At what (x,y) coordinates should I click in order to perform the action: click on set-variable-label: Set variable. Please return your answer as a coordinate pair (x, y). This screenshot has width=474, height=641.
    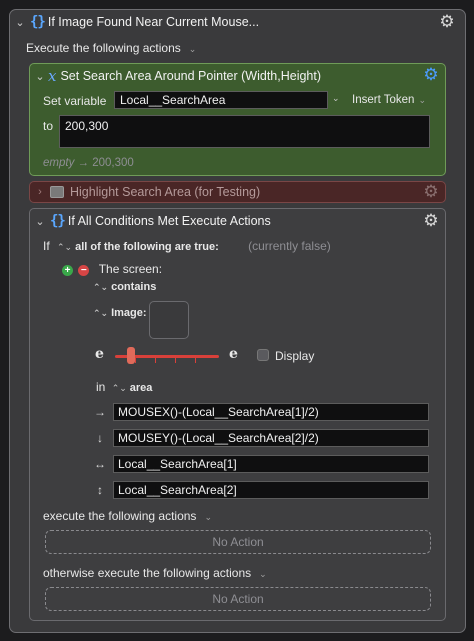
    Looking at the image, I should click on (75, 101).